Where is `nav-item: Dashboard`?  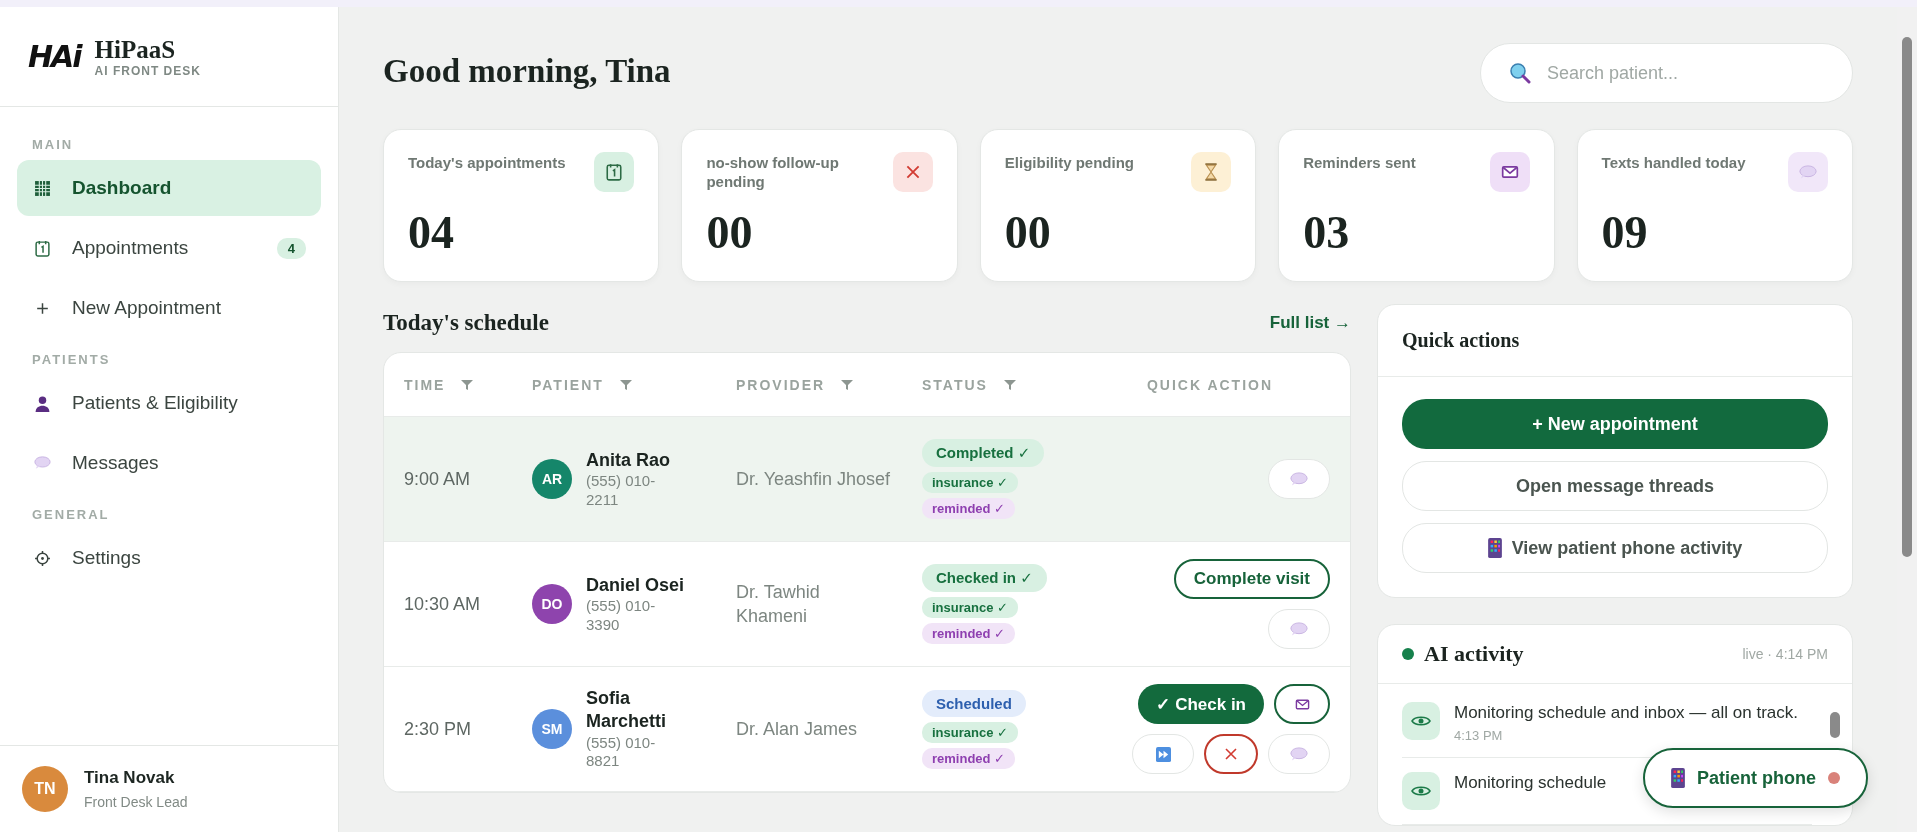 nav-item: Dashboard is located at coordinates (169, 188).